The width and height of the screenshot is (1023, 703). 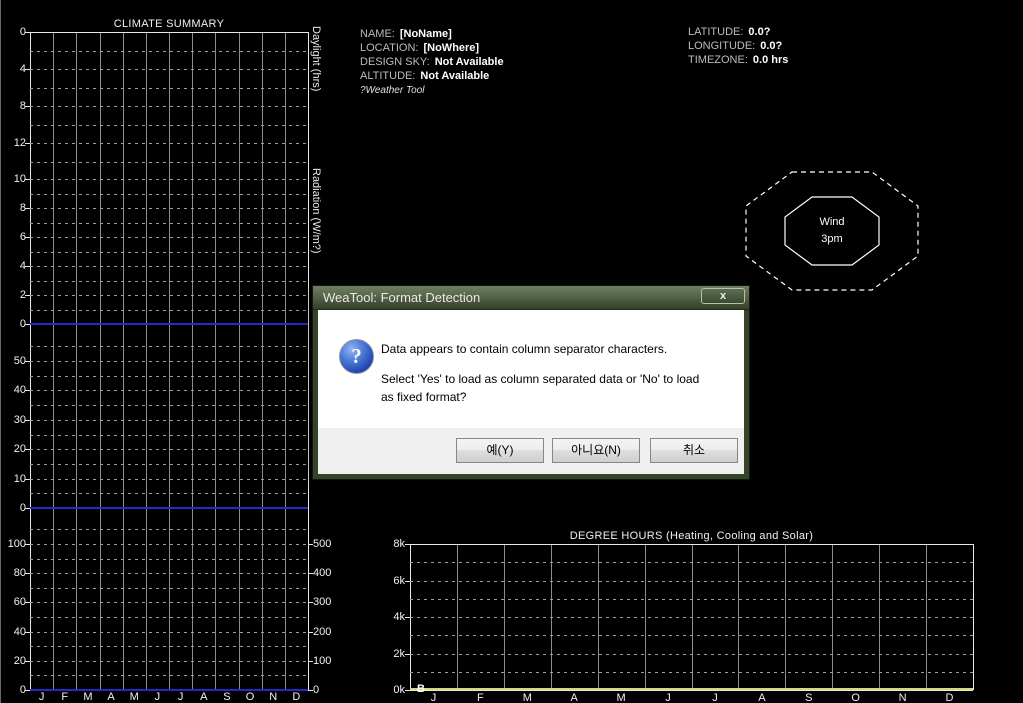 I want to click on dialog-title-bar: WeaTool: Format Detection x, so click(x=531, y=298).